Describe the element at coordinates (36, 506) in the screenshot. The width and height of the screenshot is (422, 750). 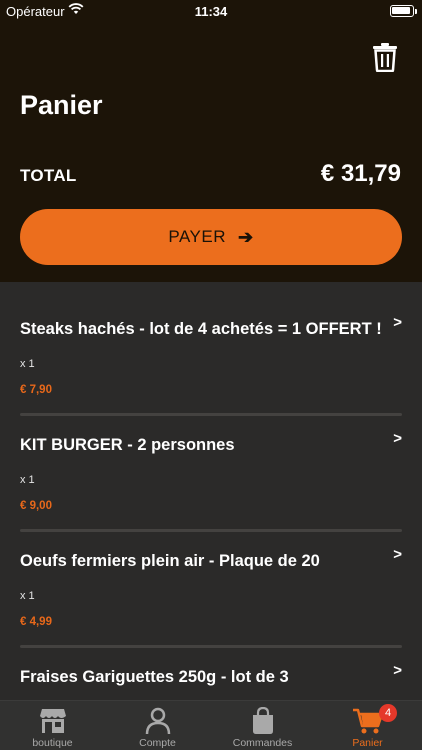
I see `item-price: € 9,00` at that location.